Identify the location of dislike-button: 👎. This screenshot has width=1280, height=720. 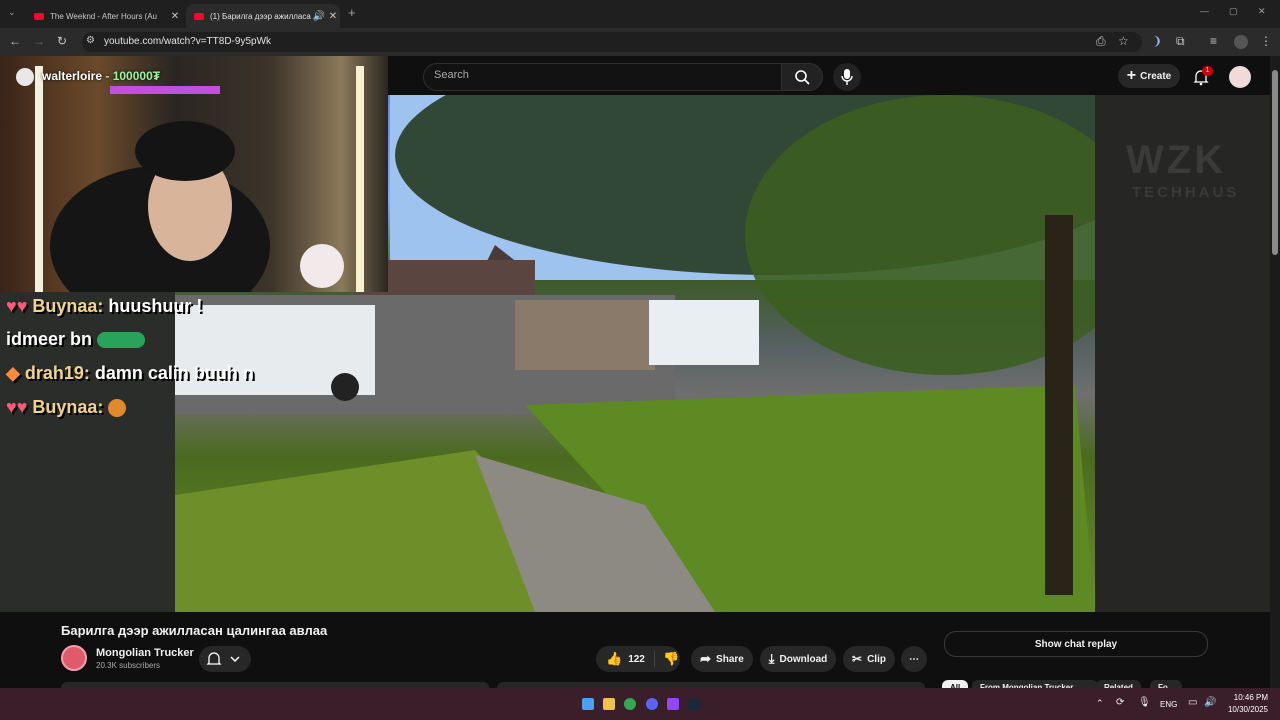
(666, 659).